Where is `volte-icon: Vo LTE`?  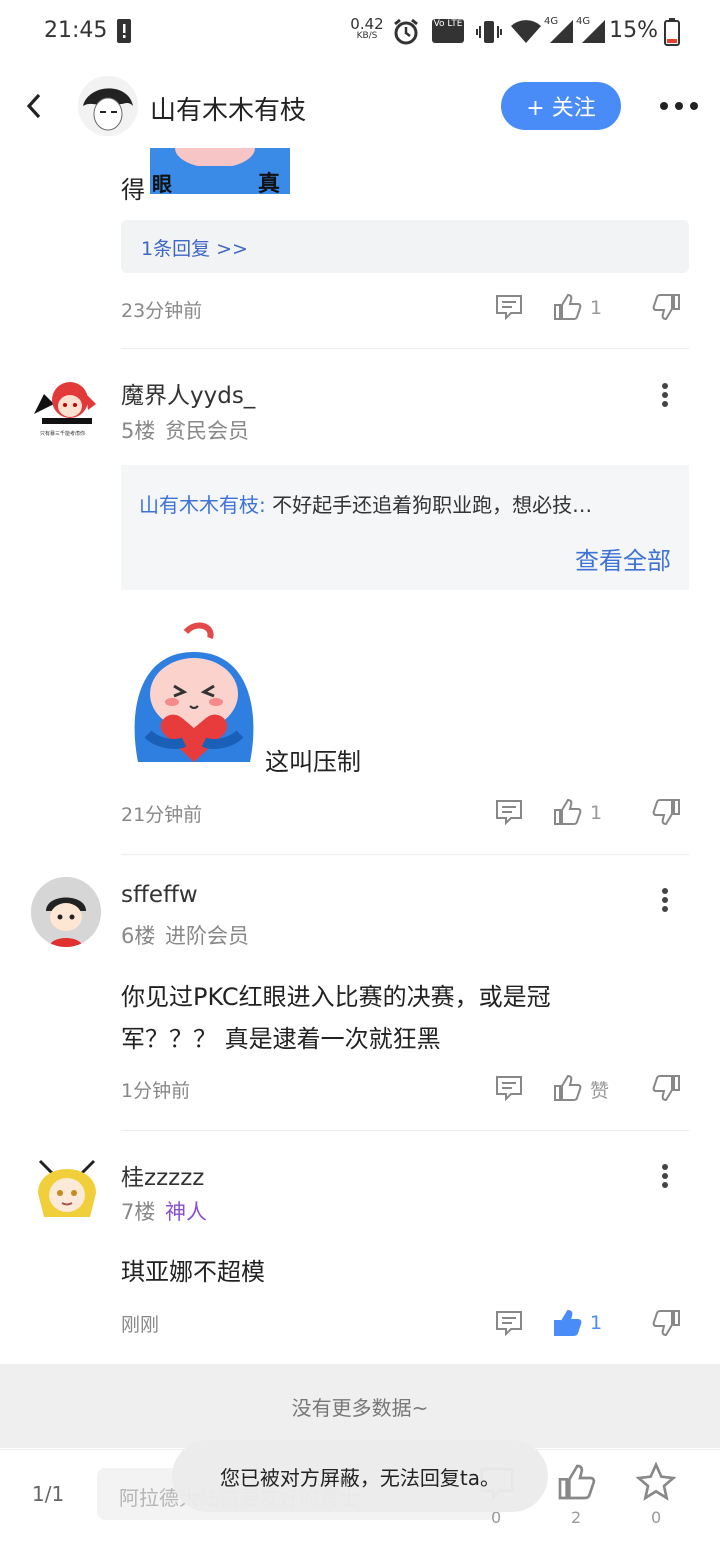
volte-icon: Vo LTE is located at coordinates (448, 31).